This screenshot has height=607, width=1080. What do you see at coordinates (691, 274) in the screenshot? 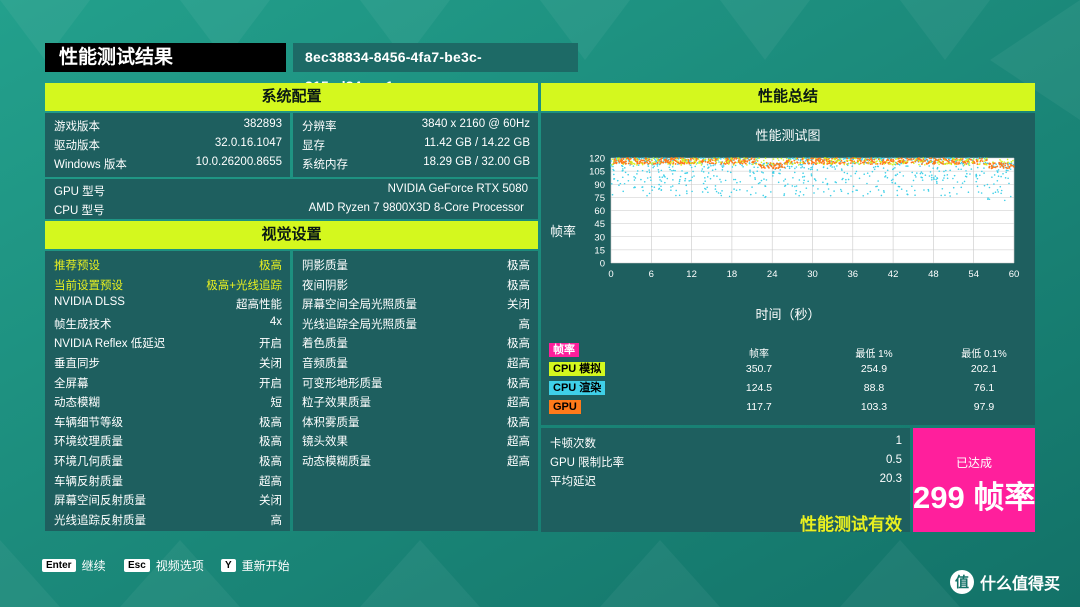
I see `x-tick-label: 12` at bounding box center [691, 274].